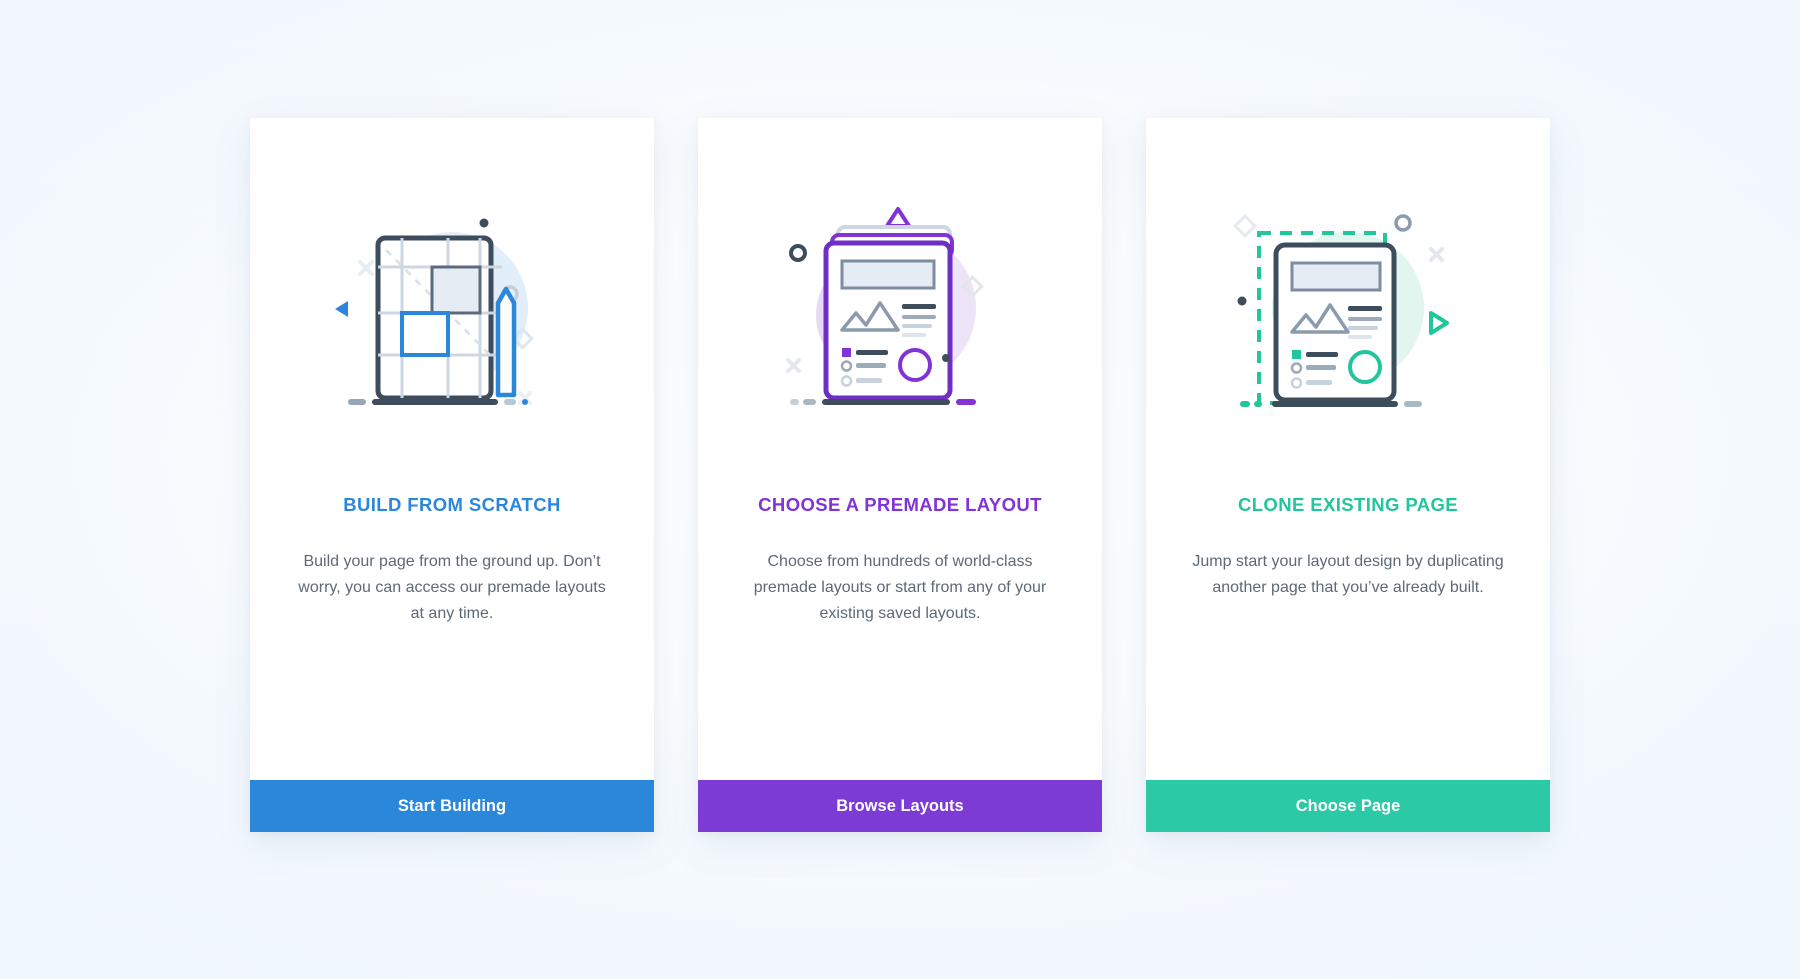 Image resolution: width=1800 pixels, height=979 pixels. What do you see at coordinates (452, 504) in the screenshot?
I see `card-title-build-from-scratch: BUILD FROM SCRATCH` at bounding box center [452, 504].